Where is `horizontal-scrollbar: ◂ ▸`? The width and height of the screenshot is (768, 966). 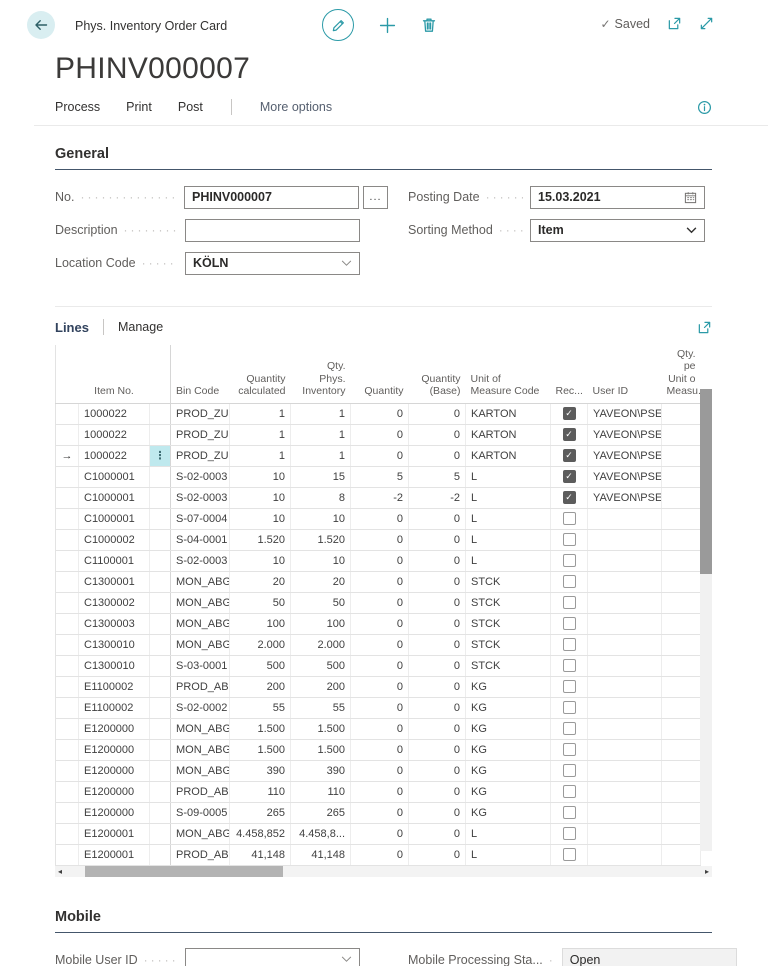
horizontal-scrollbar: ◂ ▸ is located at coordinates (383, 871).